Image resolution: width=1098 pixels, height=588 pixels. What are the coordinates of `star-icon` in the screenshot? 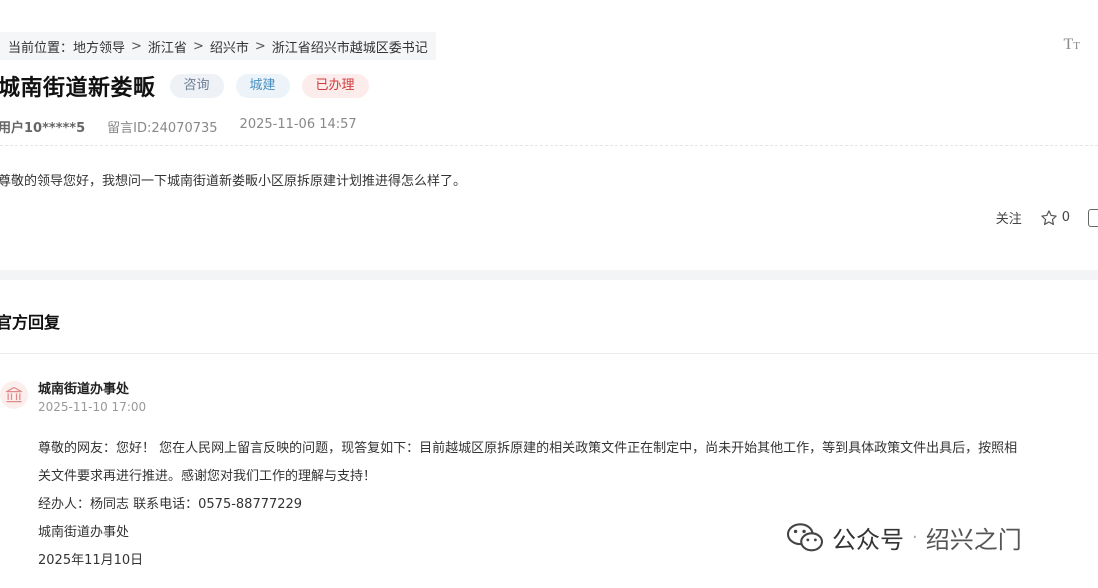 It's located at (1048, 217).